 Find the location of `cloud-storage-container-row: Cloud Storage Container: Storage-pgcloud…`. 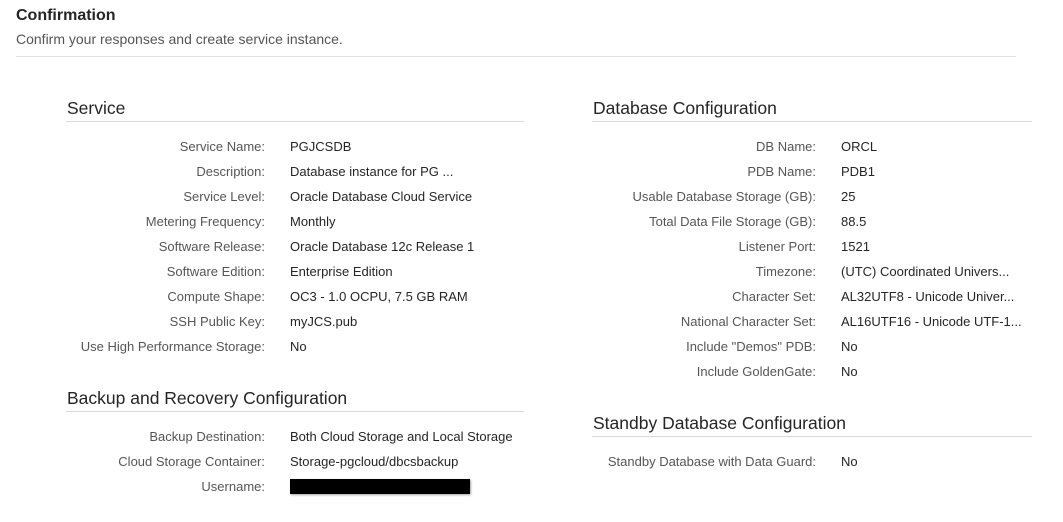

cloud-storage-container-row: Cloud Storage Container: Storage-pgcloud… is located at coordinates (295, 461).